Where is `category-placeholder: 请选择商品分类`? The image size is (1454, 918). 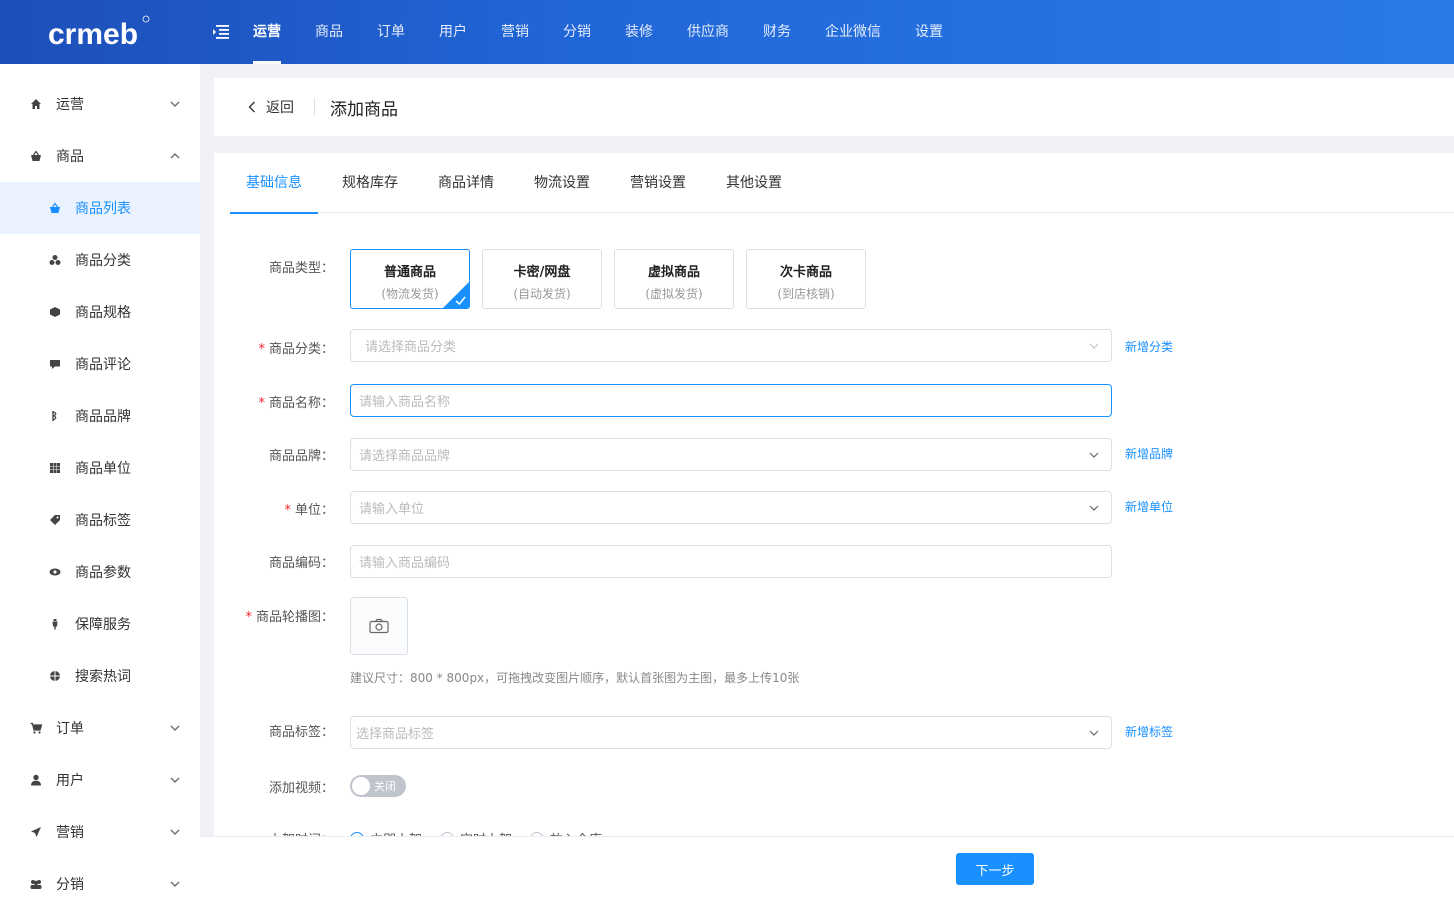
category-placeholder: 请选择商品分类 is located at coordinates (411, 347).